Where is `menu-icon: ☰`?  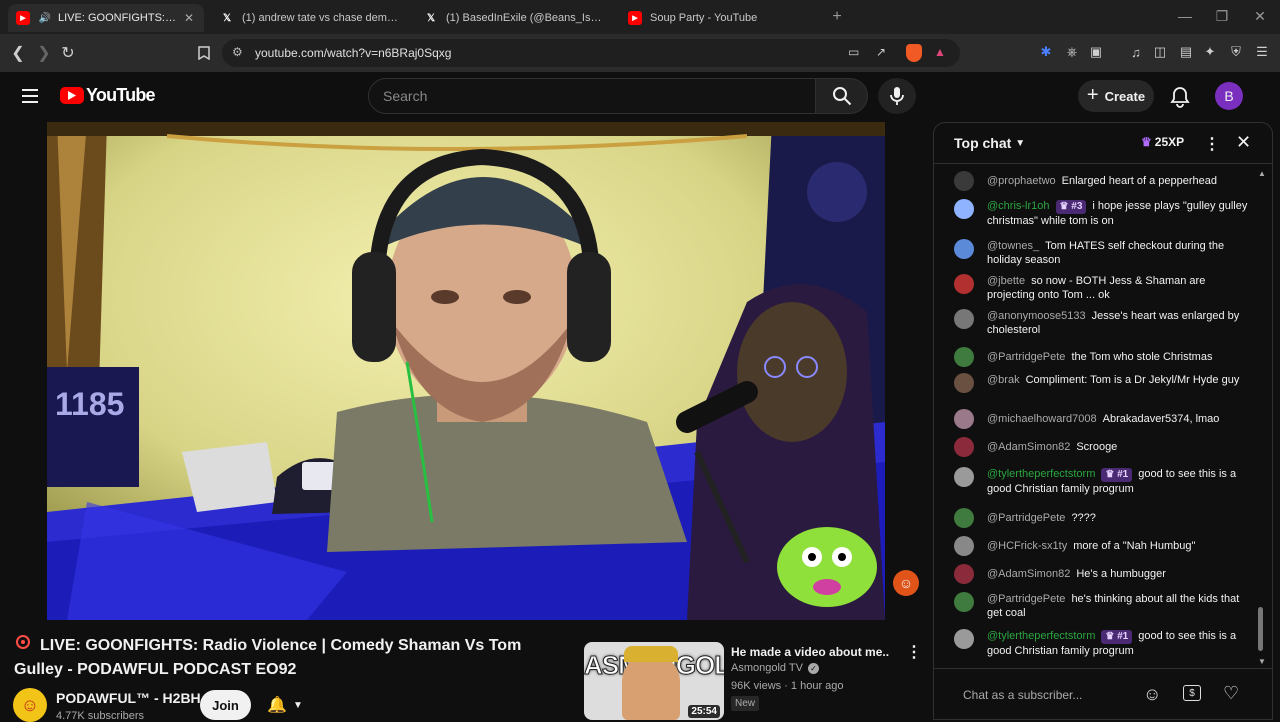
menu-icon: ☰ is located at coordinates (1262, 52).